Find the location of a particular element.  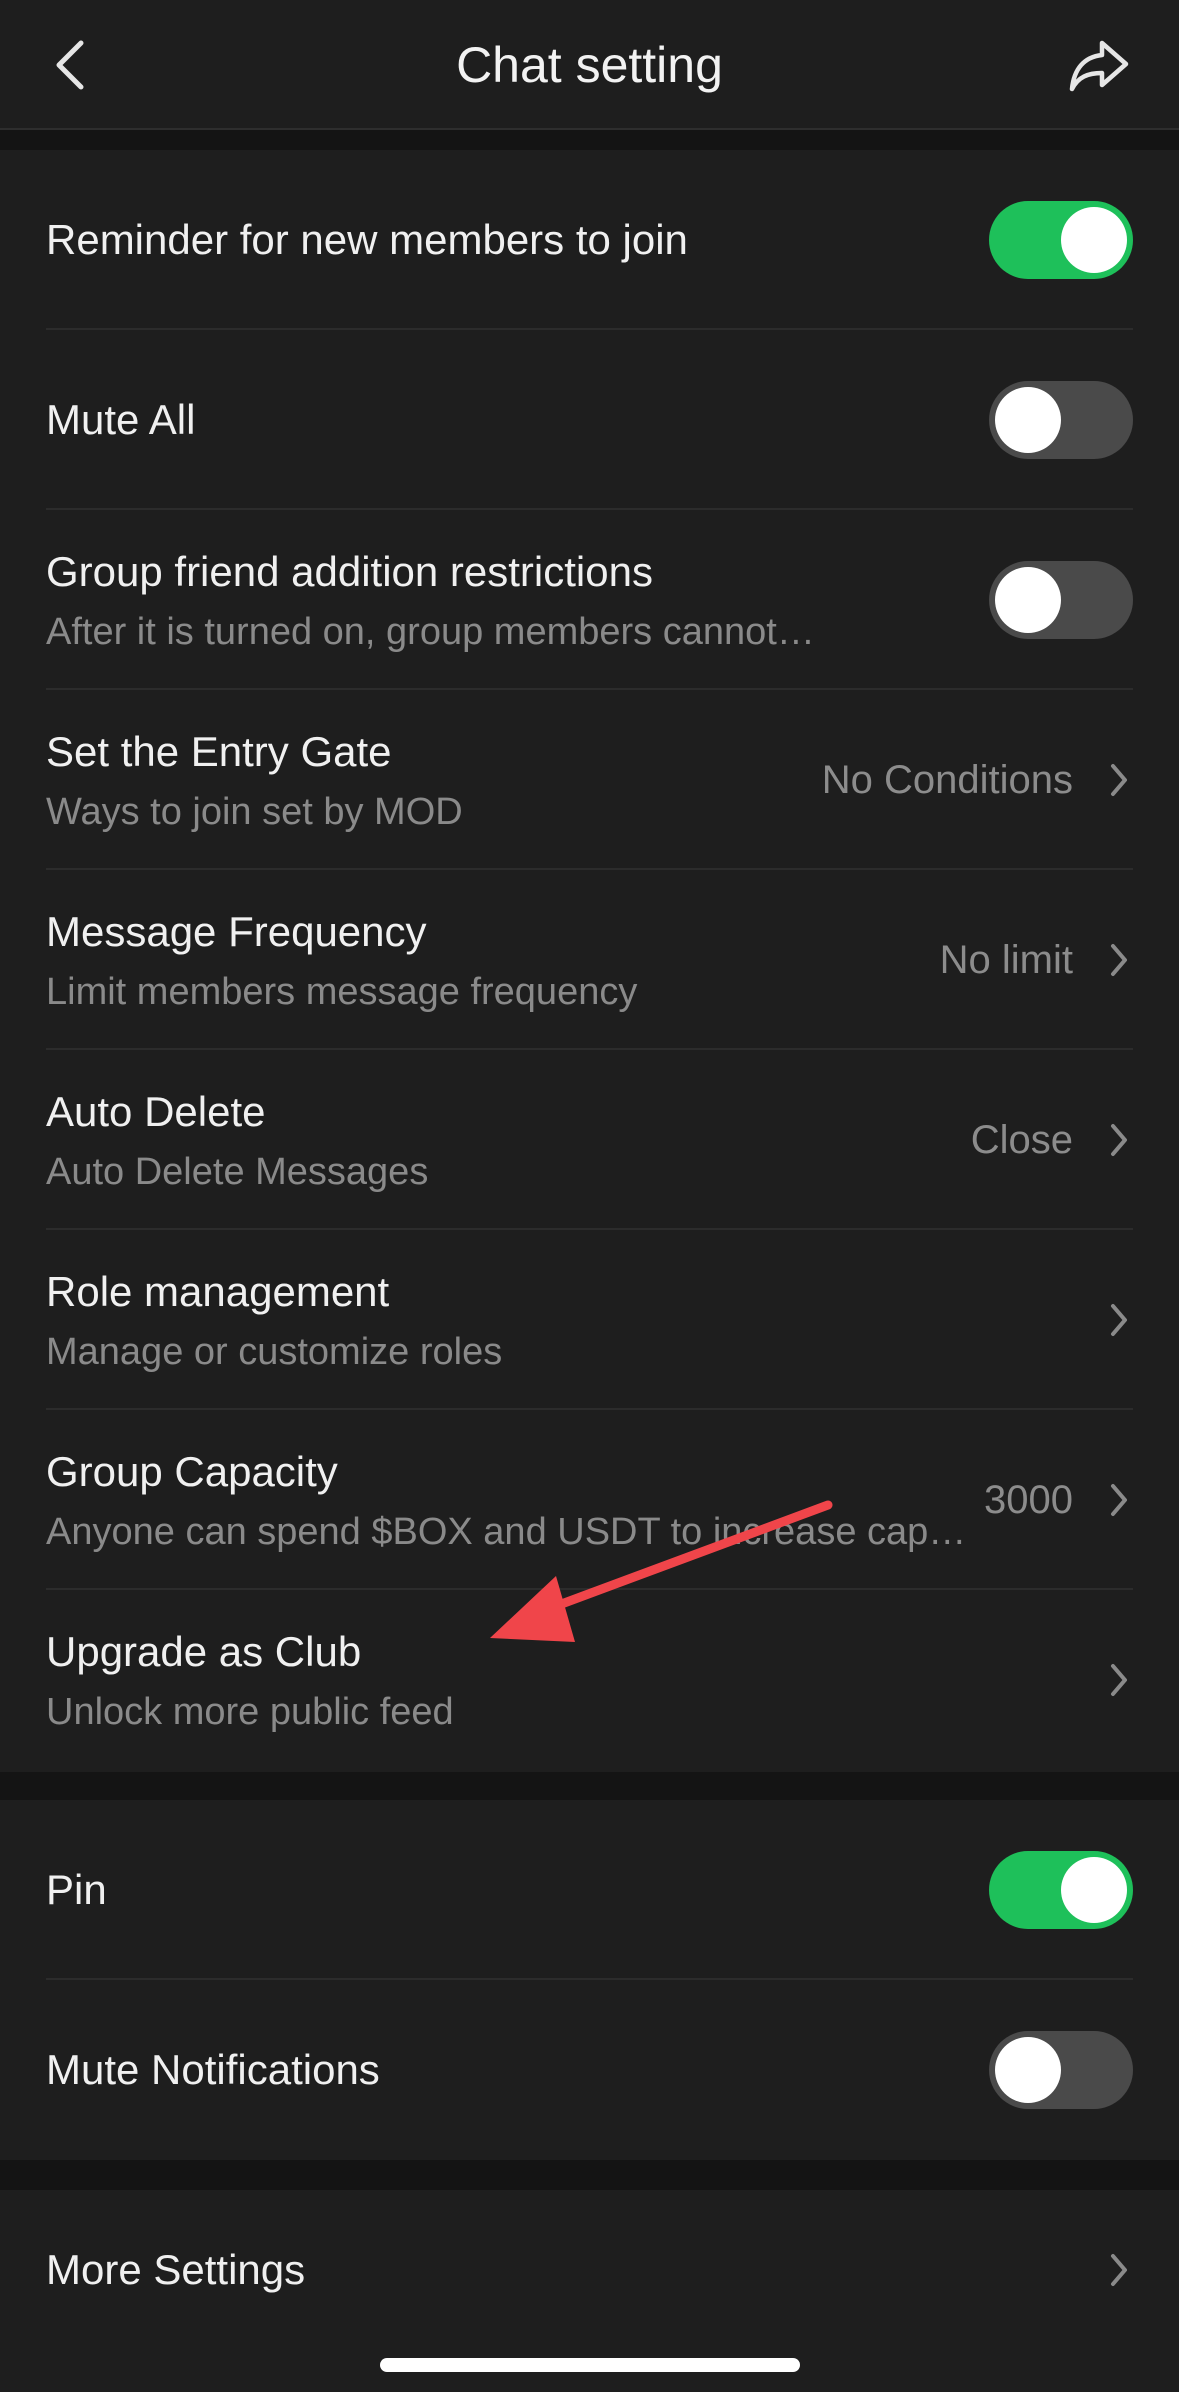

header-bar: Chat setting is located at coordinates (589, 65).